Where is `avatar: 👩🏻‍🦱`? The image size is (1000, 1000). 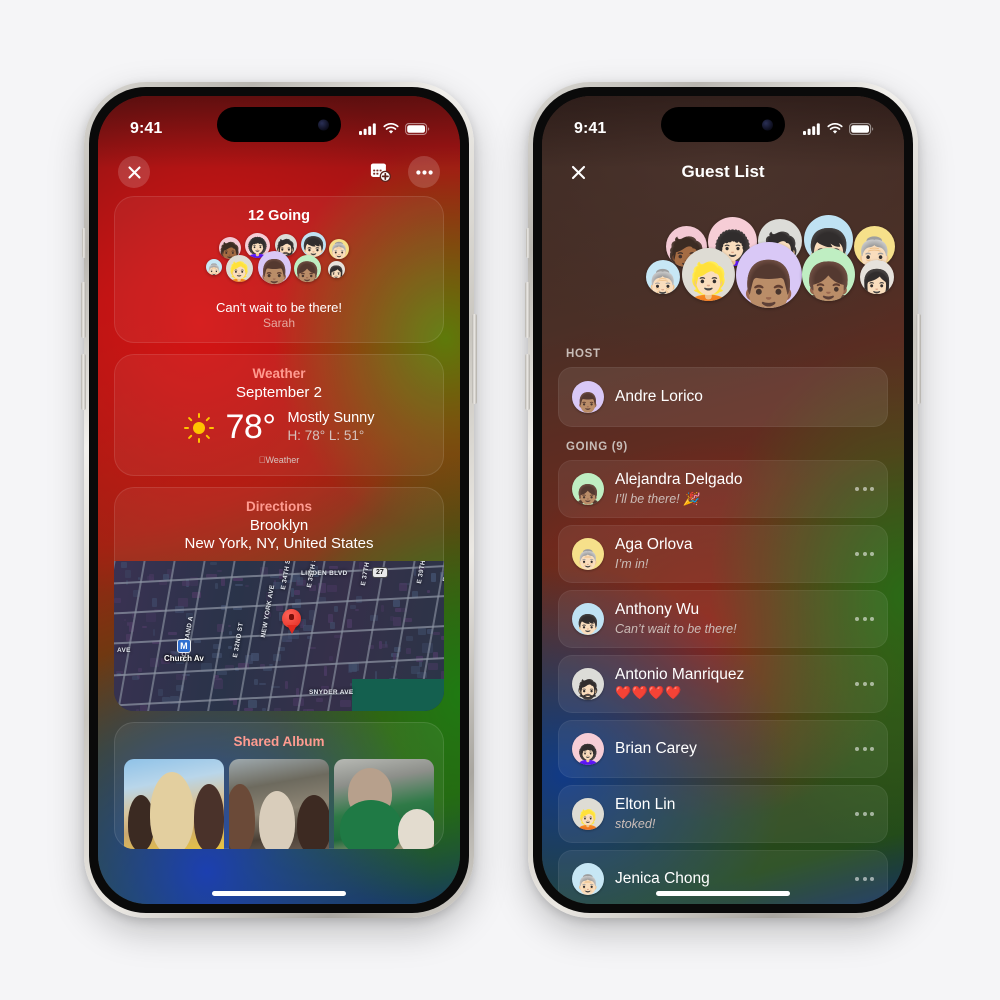
avatar: 👩🏻‍🦱 is located at coordinates (588, 749).